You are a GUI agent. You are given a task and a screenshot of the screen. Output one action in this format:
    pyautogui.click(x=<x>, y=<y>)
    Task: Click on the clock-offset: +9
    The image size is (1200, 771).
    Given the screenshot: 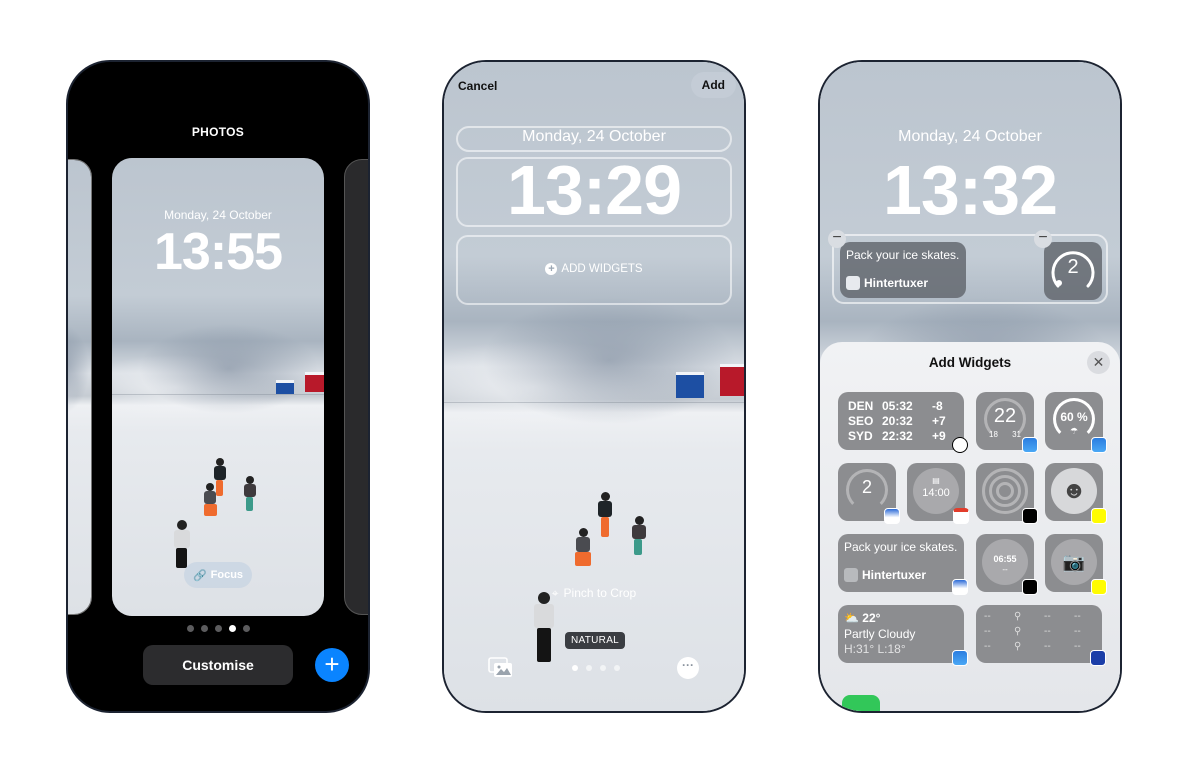 What is the action you would take?
    pyautogui.click(x=939, y=436)
    